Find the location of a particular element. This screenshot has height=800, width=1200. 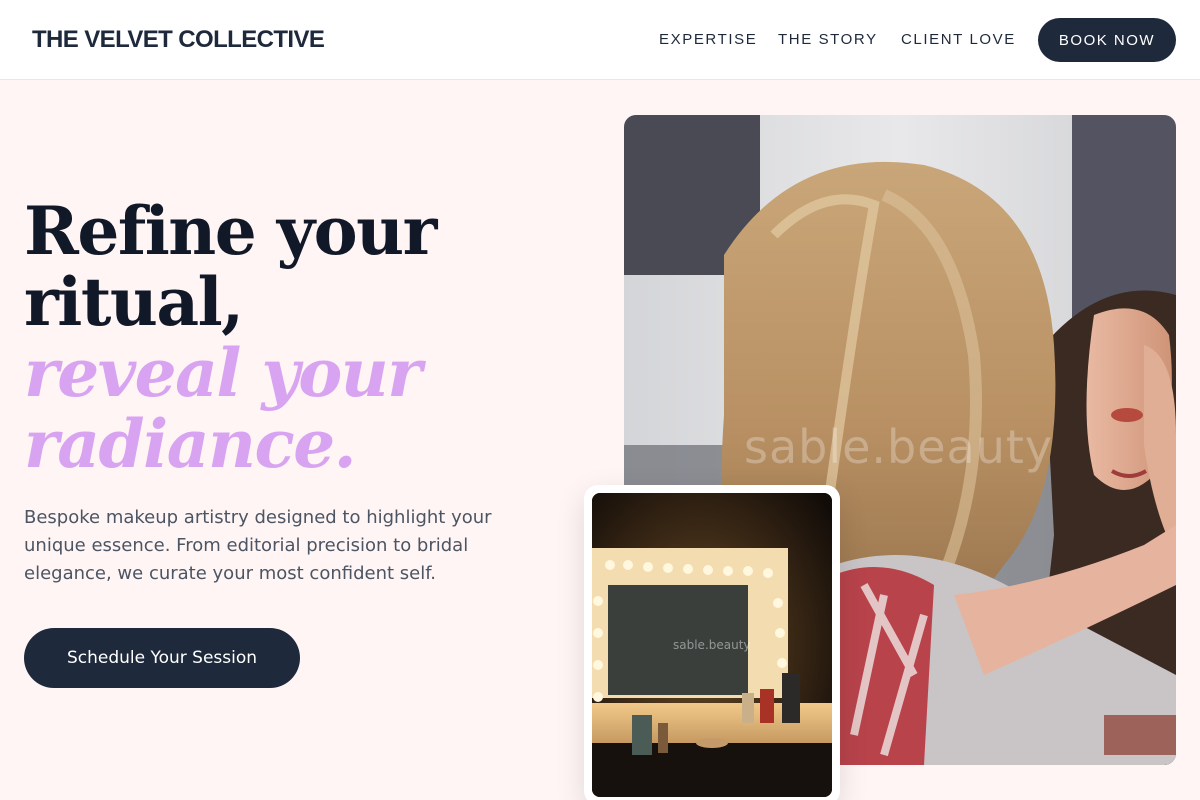

headline-line-2: ritual, is located at coordinates (134, 302).